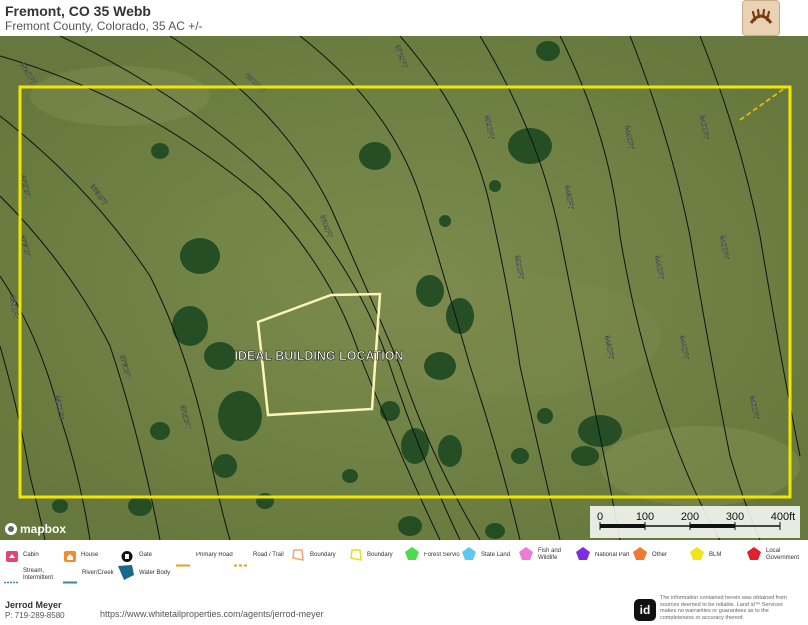 The width and height of the screenshot is (808, 625). What do you see at coordinates (550, 554) in the screenshot?
I see `legend-label-fish-wildlife: Fish and Wildlife` at bounding box center [550, 554].